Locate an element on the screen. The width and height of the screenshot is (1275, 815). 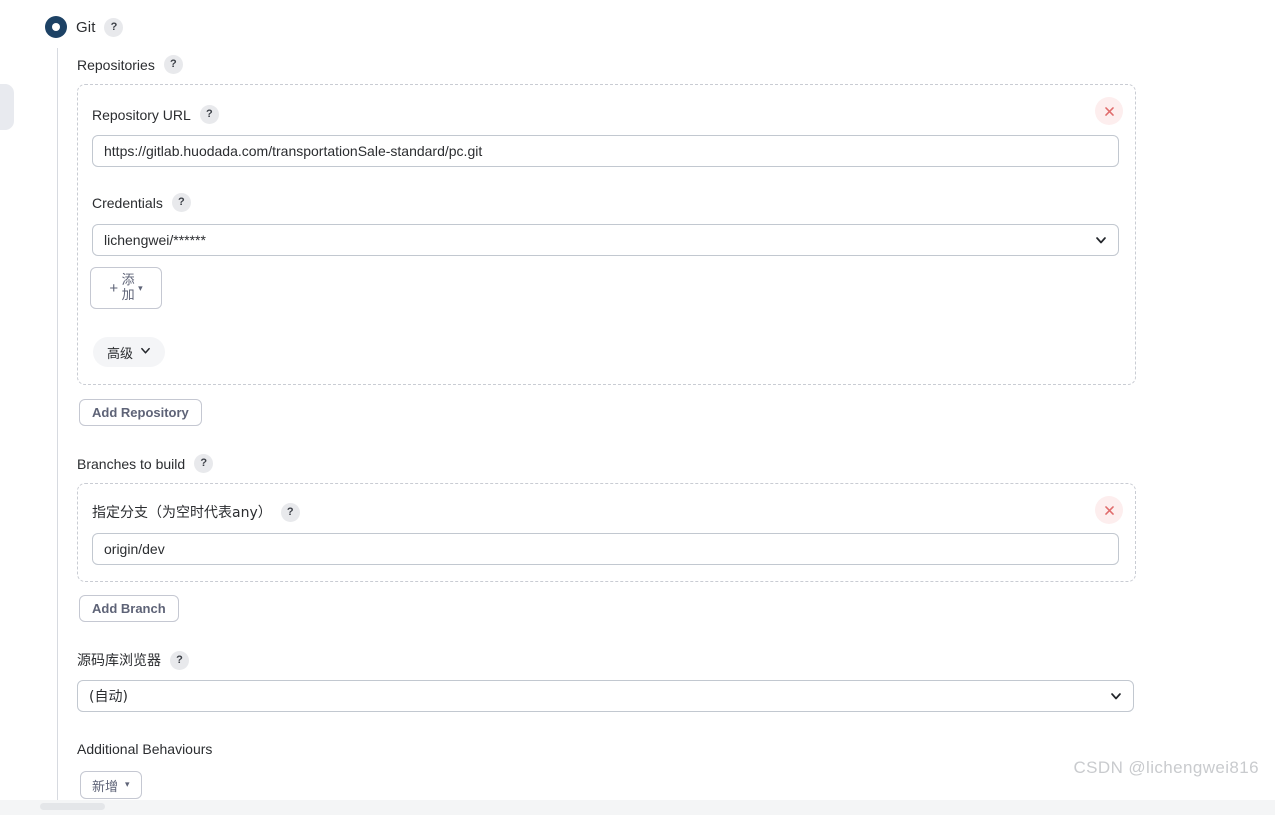
help-icon-repositories: ? is located at coordinates (173, 64).